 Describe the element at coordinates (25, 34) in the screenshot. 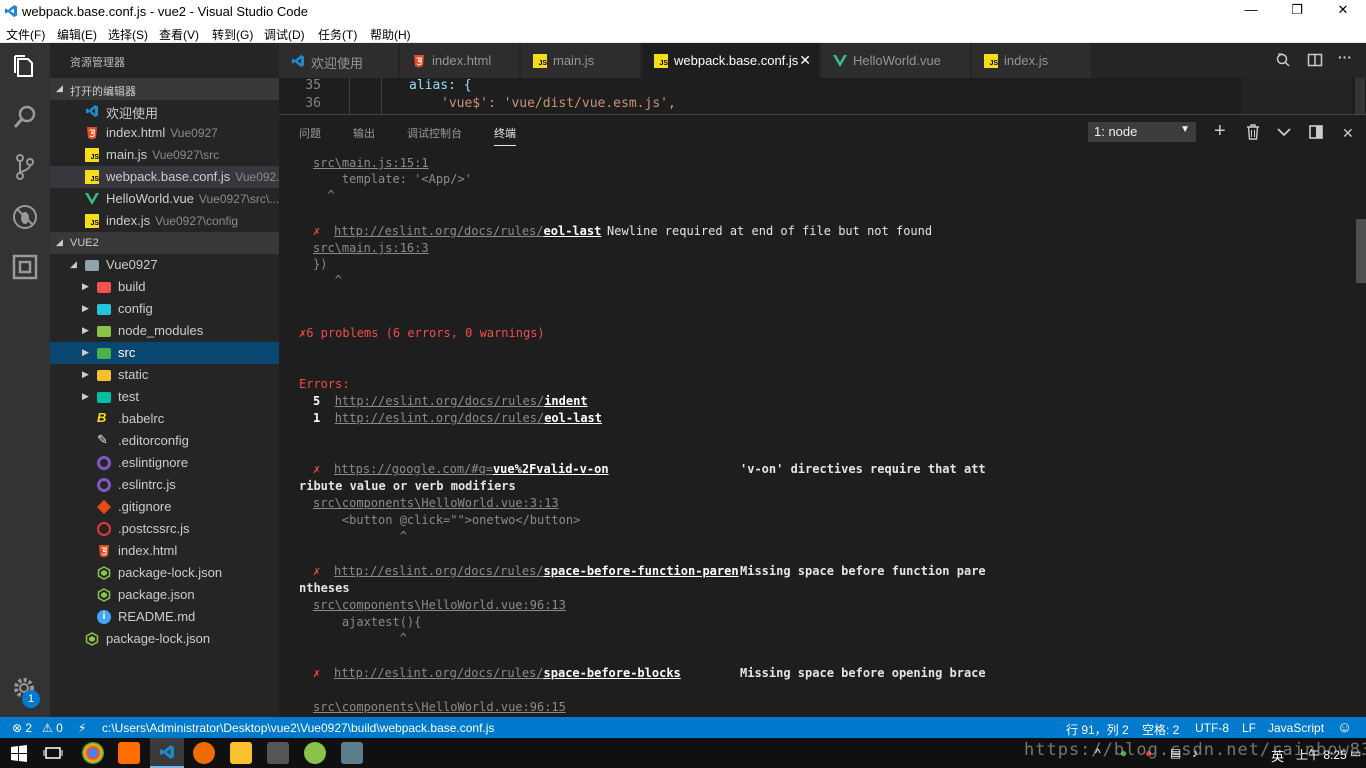

I see `menu-file: 文件(F)` at that location.